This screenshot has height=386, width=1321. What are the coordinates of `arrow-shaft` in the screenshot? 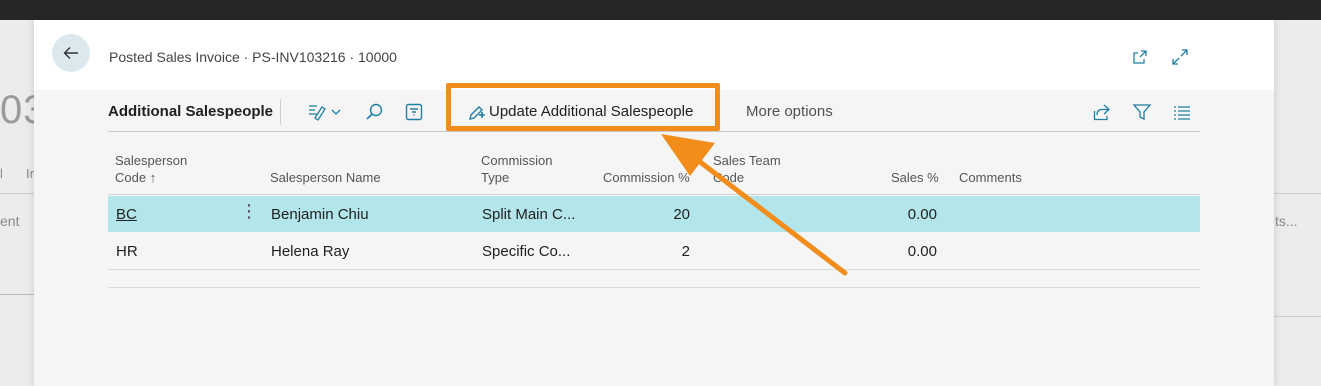 It's located at (770, 215).